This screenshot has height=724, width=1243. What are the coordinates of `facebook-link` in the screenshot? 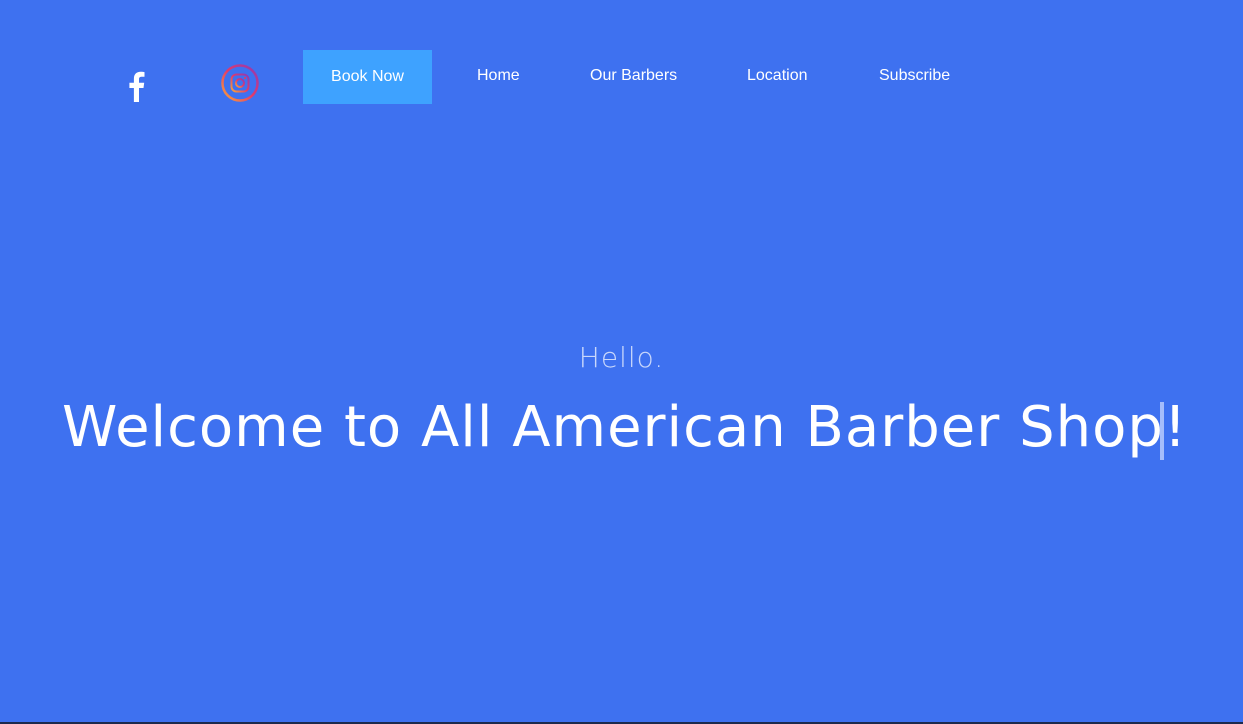 It's located at (136, 86).